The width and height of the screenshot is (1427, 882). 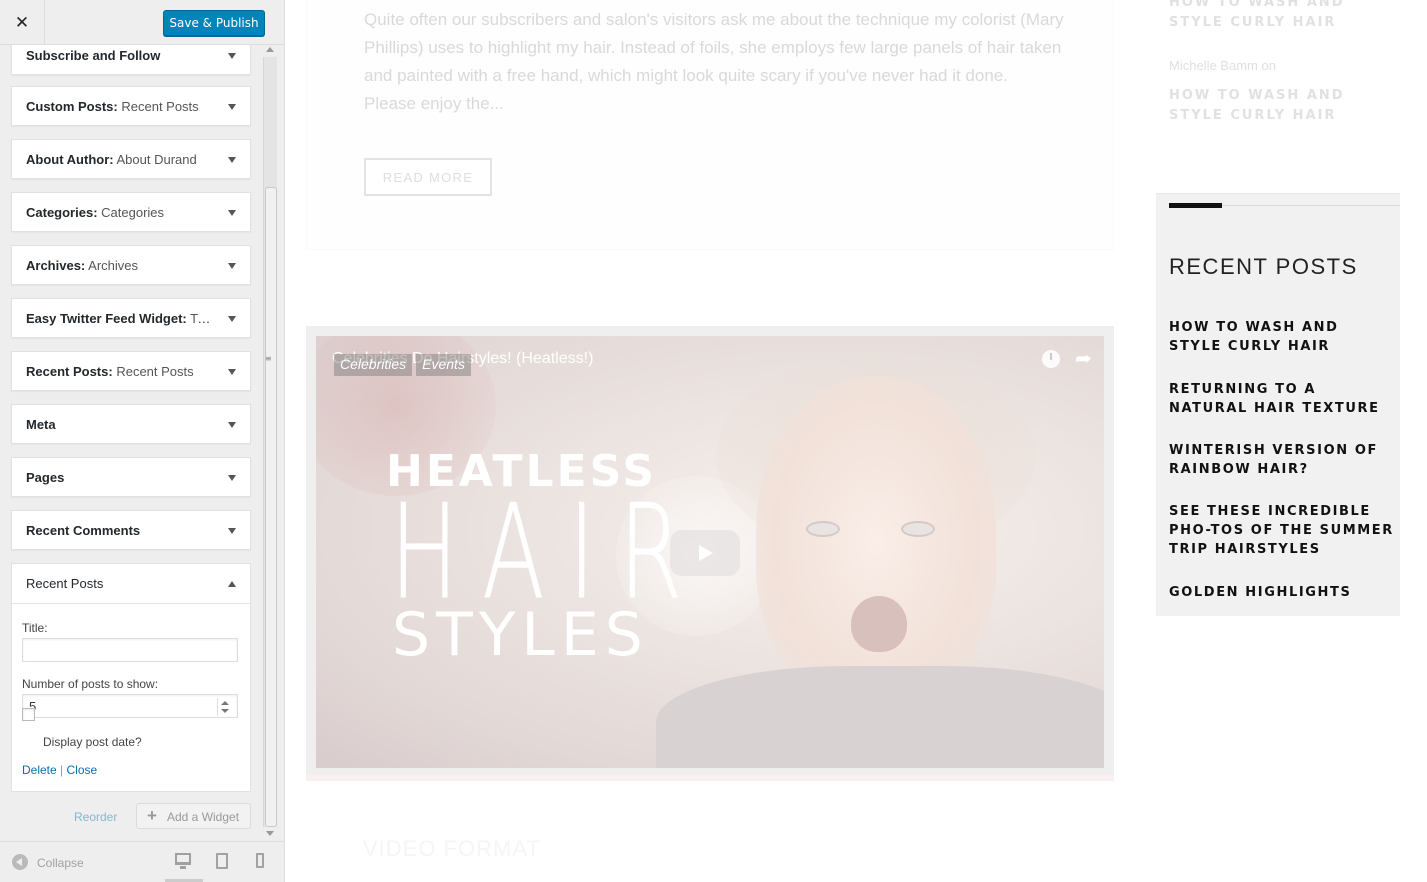 I want to click on widget-title: Pages, so click(x=45, y=477).